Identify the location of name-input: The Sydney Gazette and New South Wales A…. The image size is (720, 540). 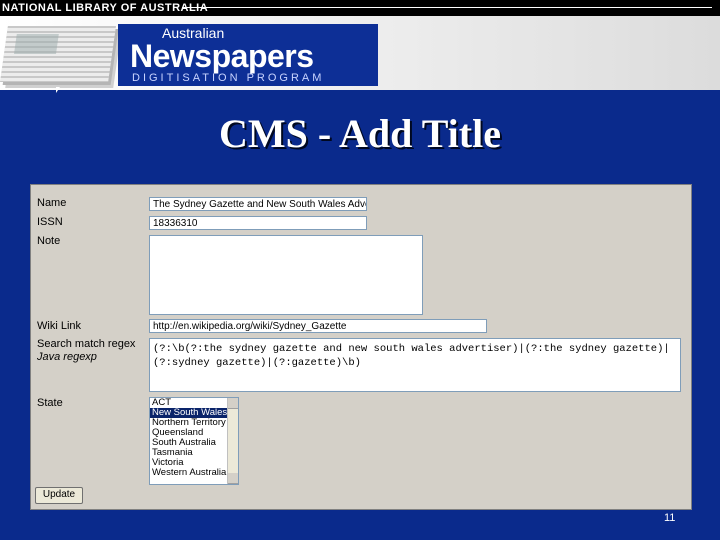
(258, 204).